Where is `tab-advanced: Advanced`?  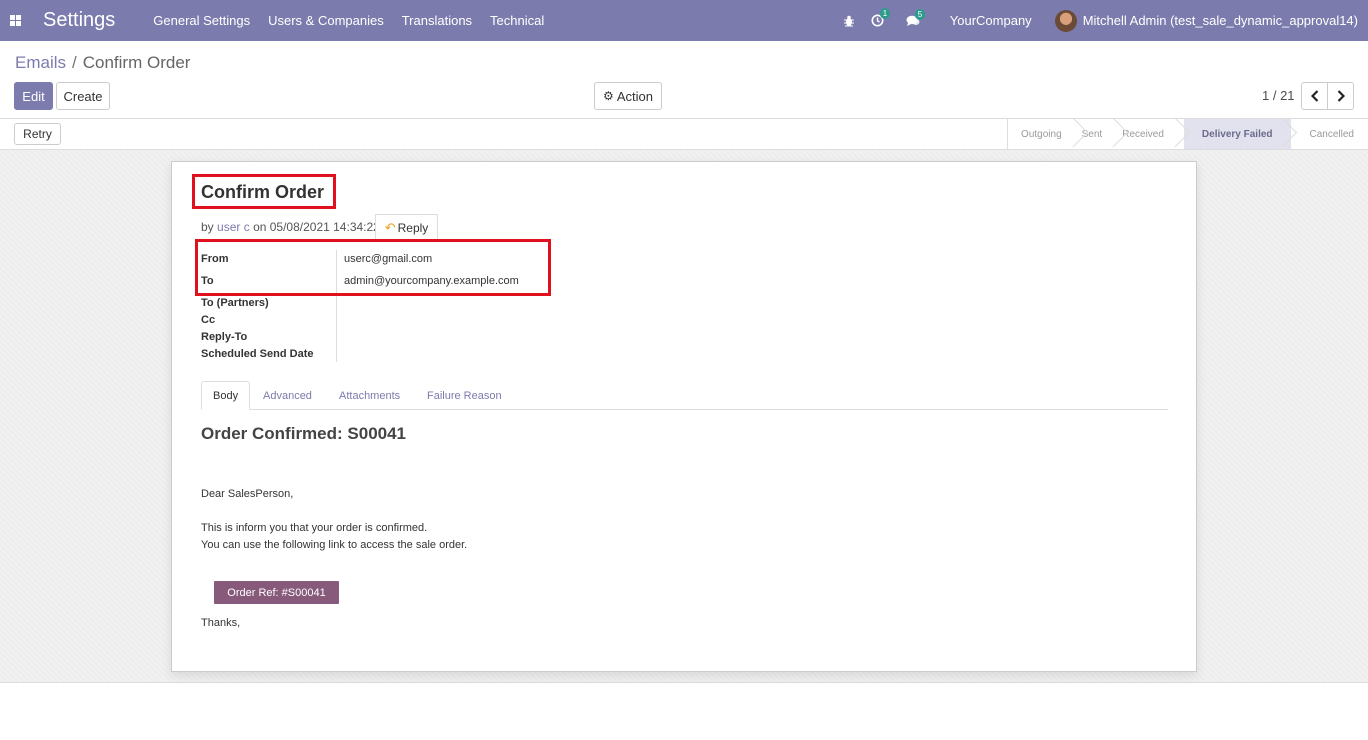 tab-advanced: Advanced is located at coordinates (287, 395).